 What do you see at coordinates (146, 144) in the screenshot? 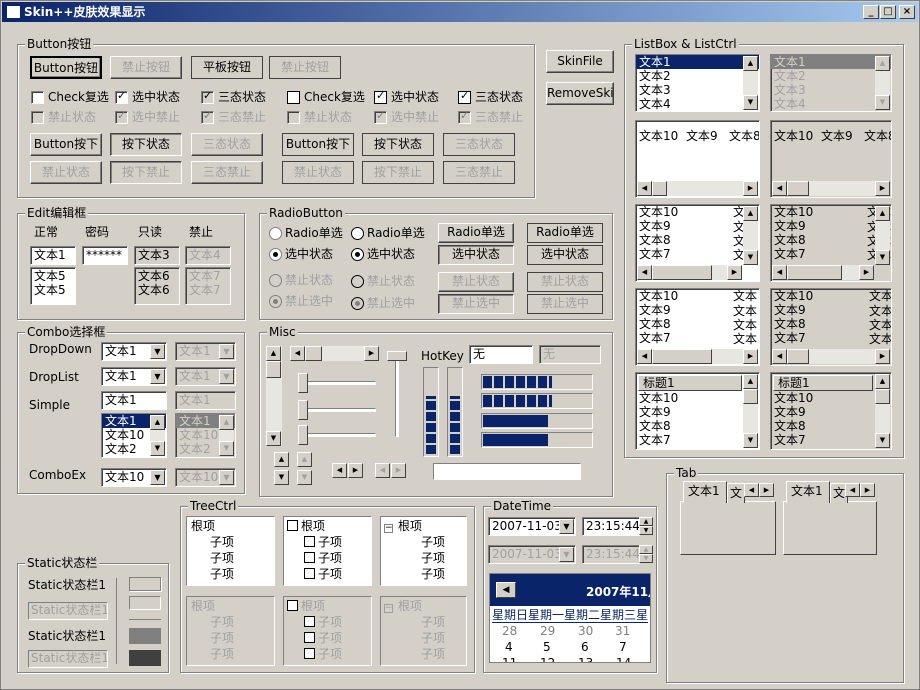
I see `push-state-button: 按下状态` at bounding box center [146, 144].